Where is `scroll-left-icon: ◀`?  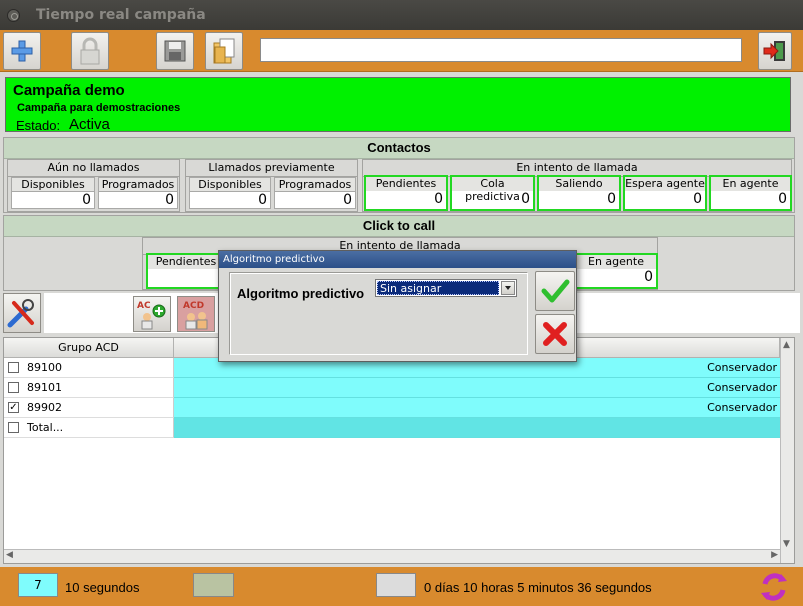 scroll-left-icon: ◀ is located at coordinates (9, 555).